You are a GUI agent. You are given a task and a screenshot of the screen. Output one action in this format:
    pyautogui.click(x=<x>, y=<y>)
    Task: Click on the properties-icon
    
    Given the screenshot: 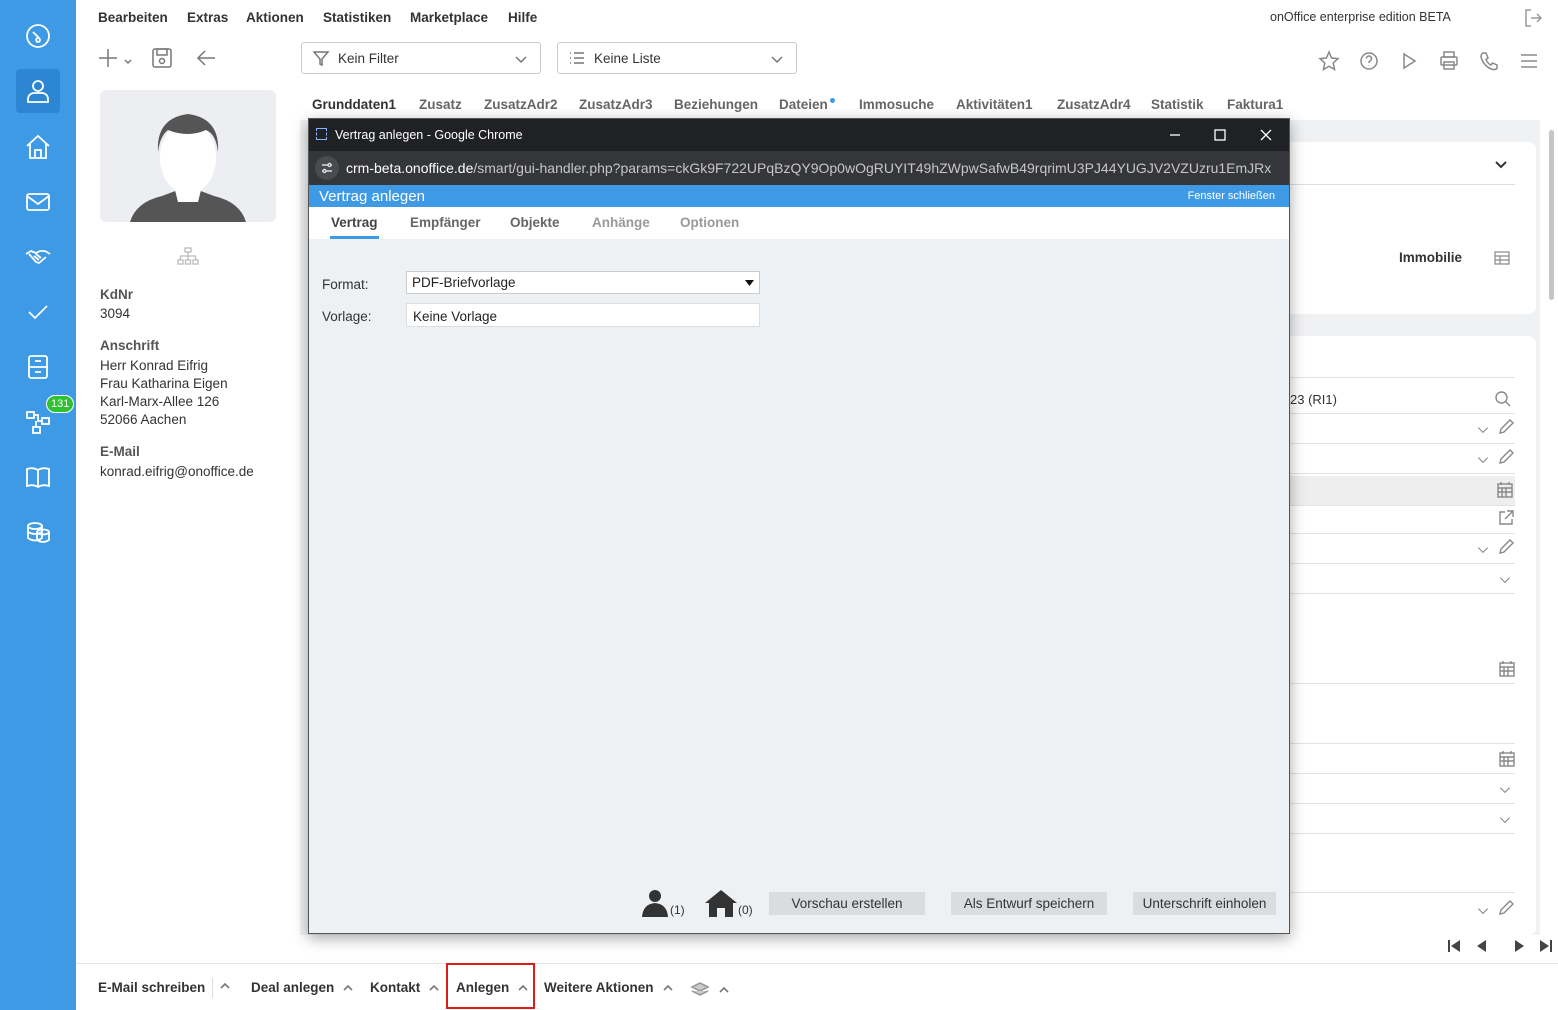 What is the action you would take?
    pyautogui.click(x=38, y=147)
    